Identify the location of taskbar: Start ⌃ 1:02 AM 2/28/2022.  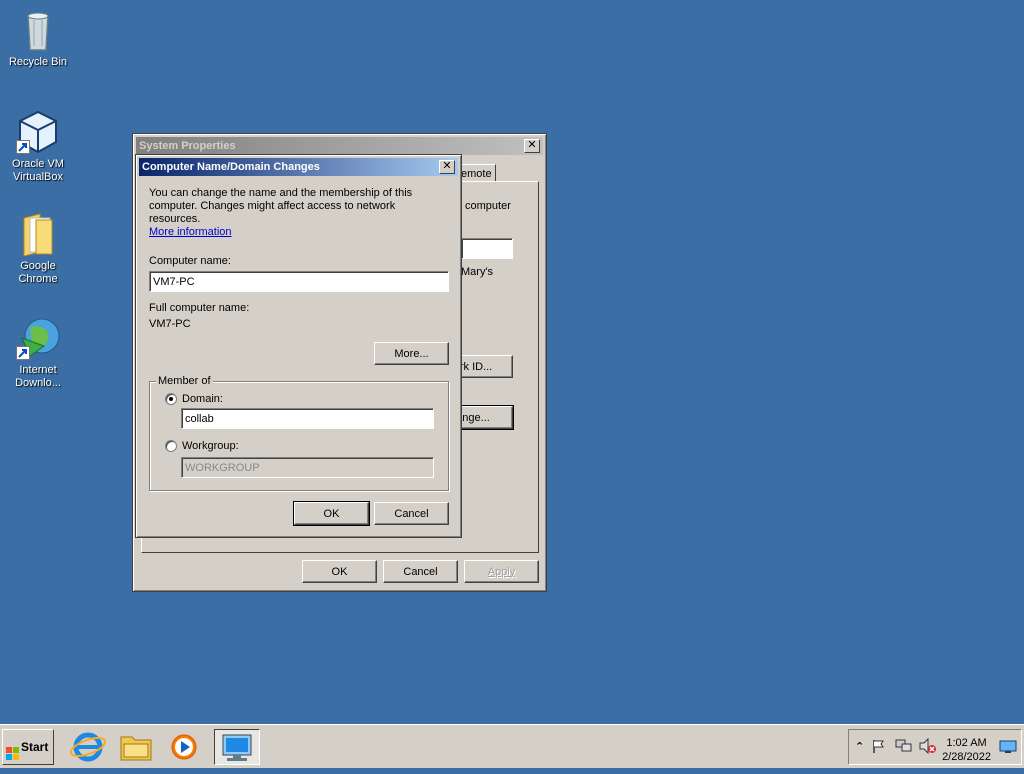
(512, 746).